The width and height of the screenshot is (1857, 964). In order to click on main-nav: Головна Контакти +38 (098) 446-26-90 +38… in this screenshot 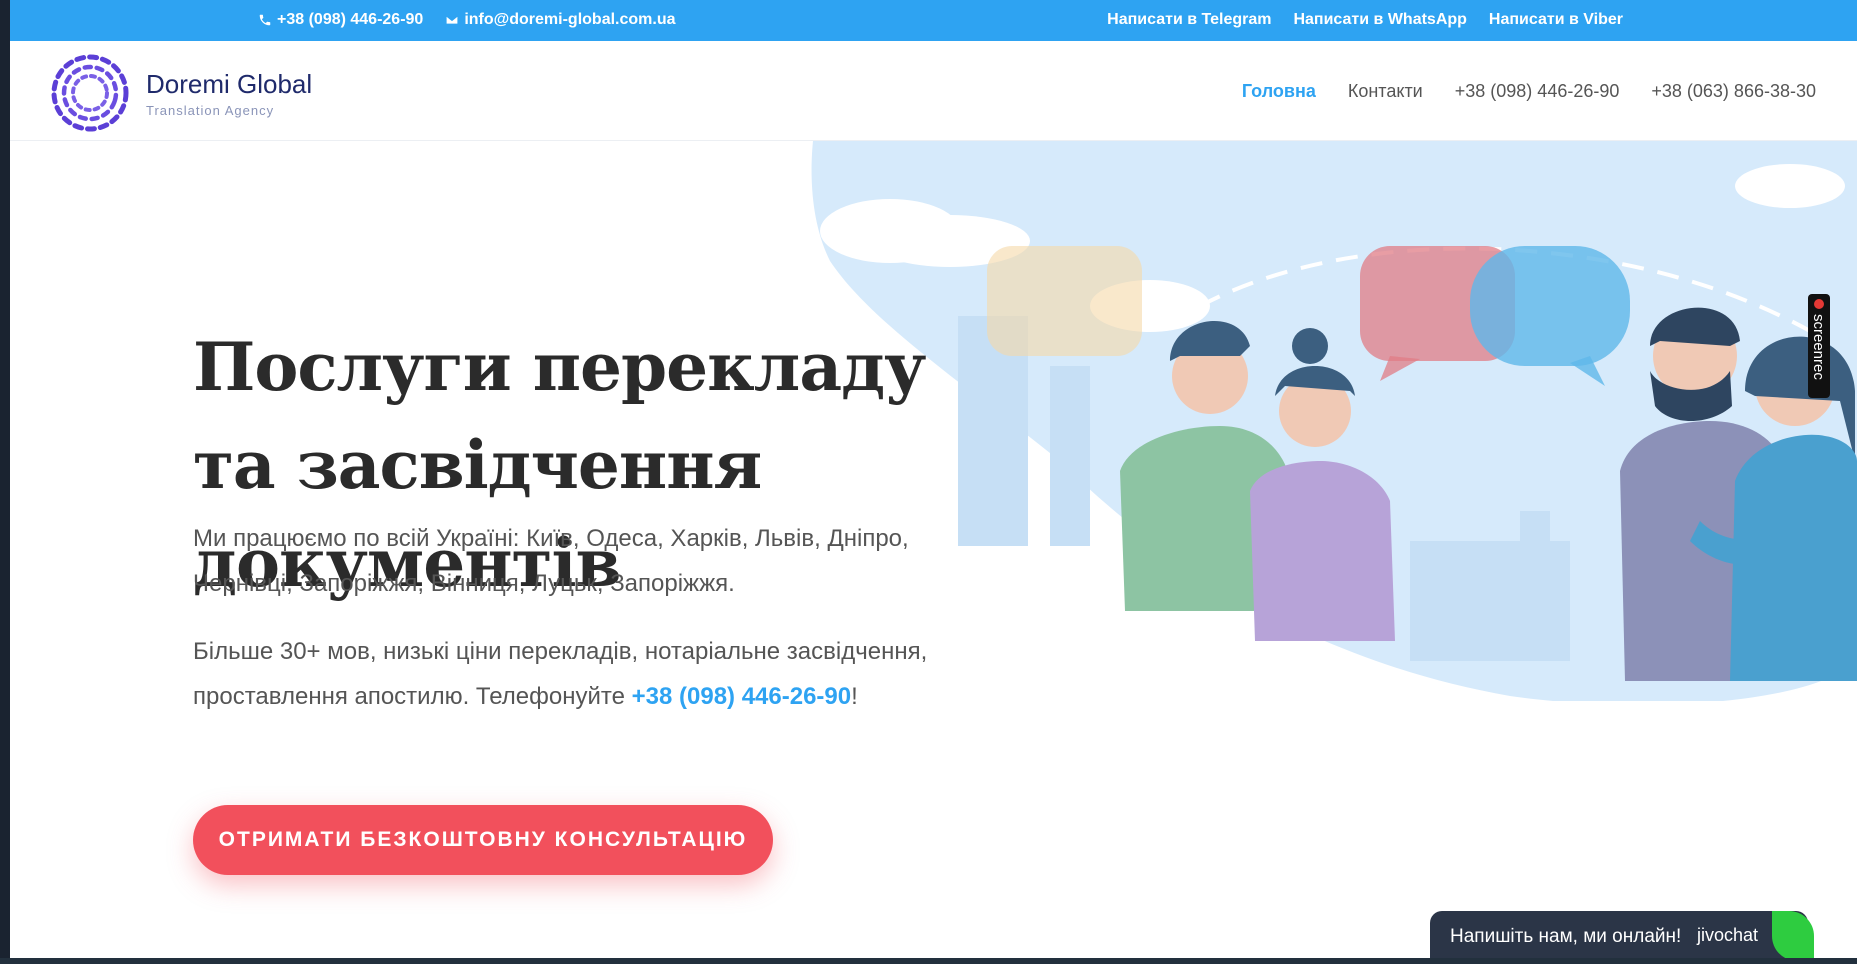, I will do `click(1529, 91)`.